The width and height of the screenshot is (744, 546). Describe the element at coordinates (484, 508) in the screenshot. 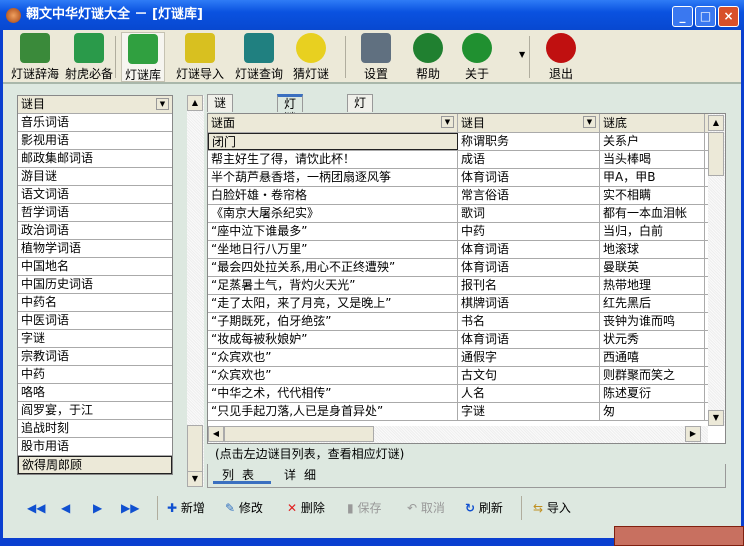

I see `refresh-button: ↻ 刷新` at that location.